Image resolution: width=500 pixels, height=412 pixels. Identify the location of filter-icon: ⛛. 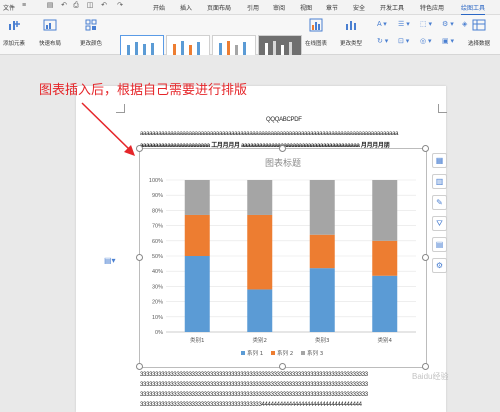
(439, 223).